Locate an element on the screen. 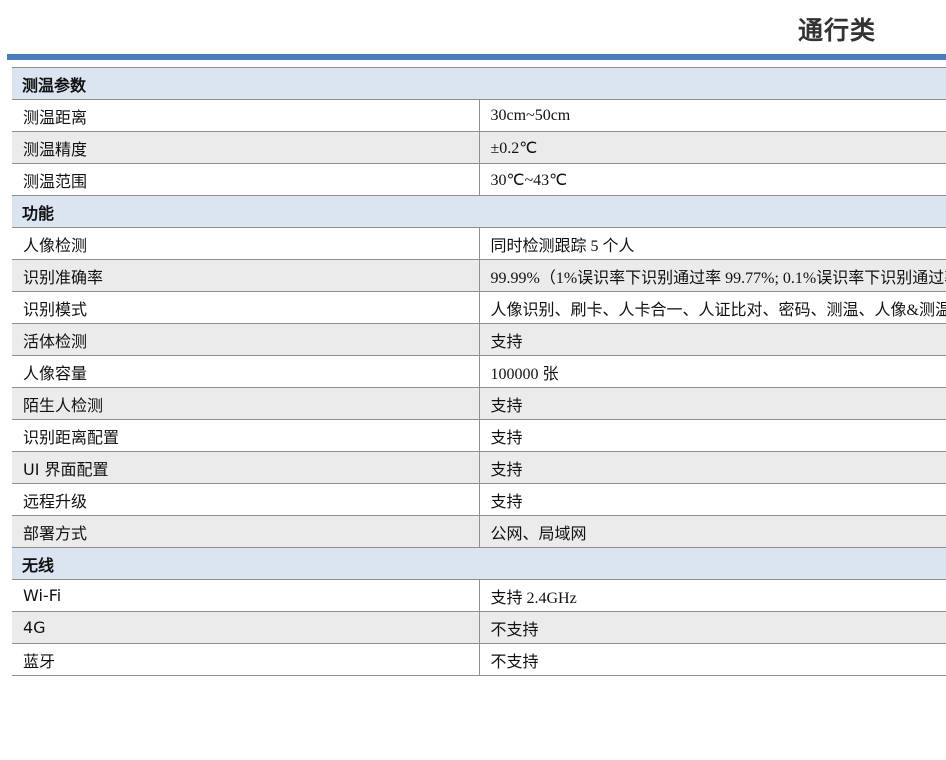 The image size is (946, 760). spec-row: 人像检测 同时检测跟踪 5 个人 is located at coordinates (479, 243).